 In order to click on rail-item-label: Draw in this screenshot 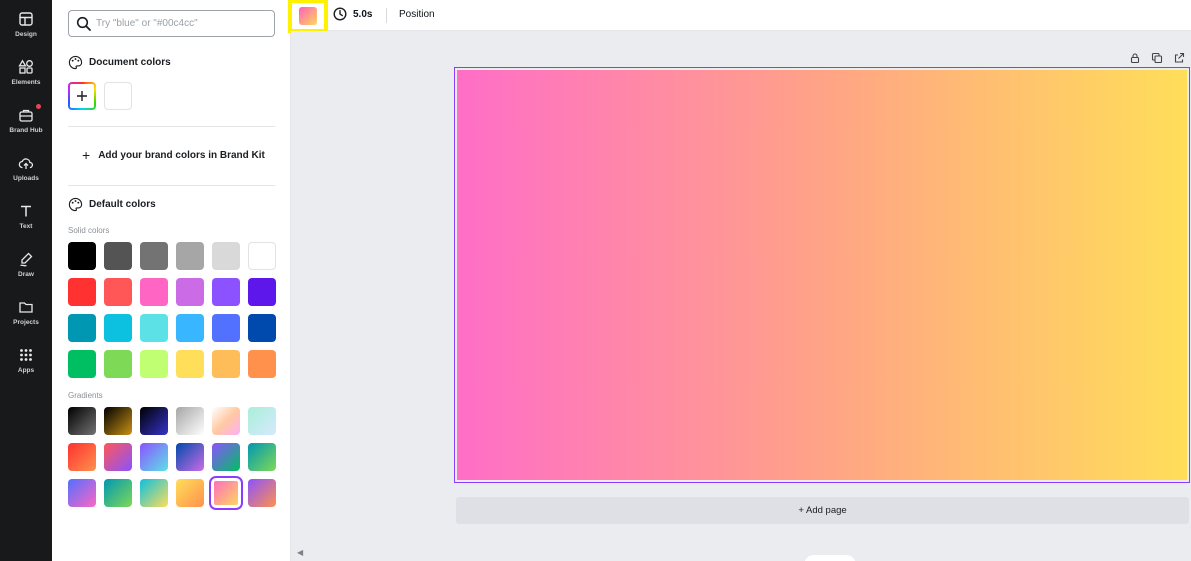, I will do `click(26, 274)`.